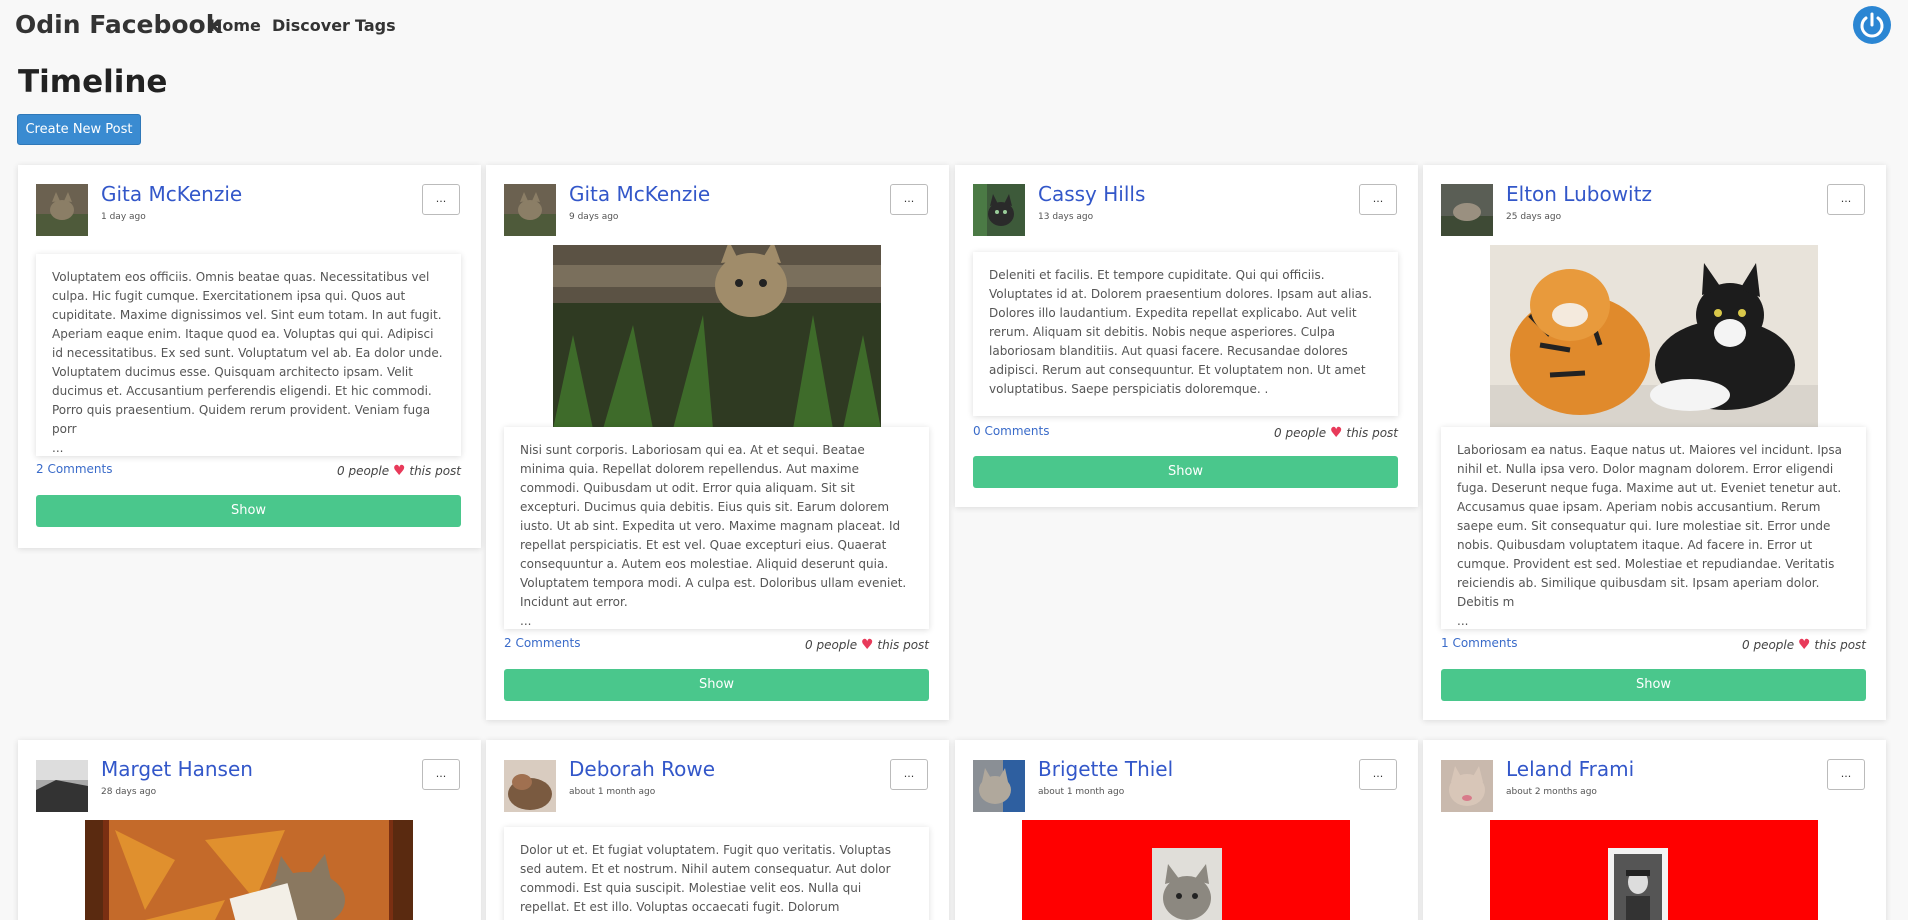  Describe the element at coordinates (1479, 643) in the screenshot. I see `comments-link: 1 Comments` at that location.